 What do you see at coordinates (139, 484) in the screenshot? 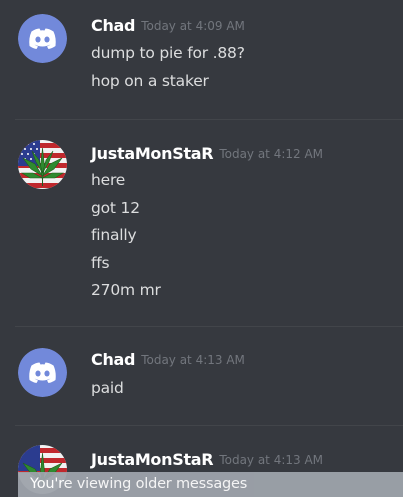
I see `older-messages-text: You're viewing older messages` at bounding box center [139, 484].